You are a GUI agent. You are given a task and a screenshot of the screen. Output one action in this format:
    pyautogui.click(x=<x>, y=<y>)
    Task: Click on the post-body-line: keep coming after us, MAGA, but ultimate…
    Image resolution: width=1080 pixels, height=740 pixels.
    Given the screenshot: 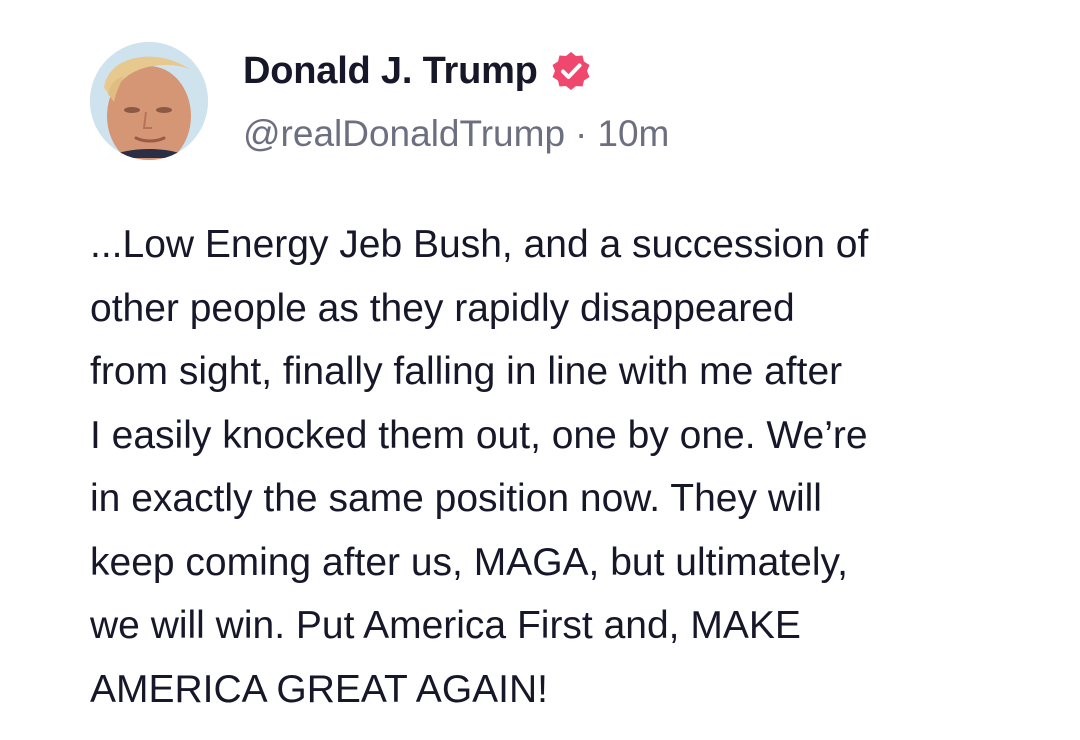 What is the action you would take?
    pyautogui.click(x=469, y=562)
    